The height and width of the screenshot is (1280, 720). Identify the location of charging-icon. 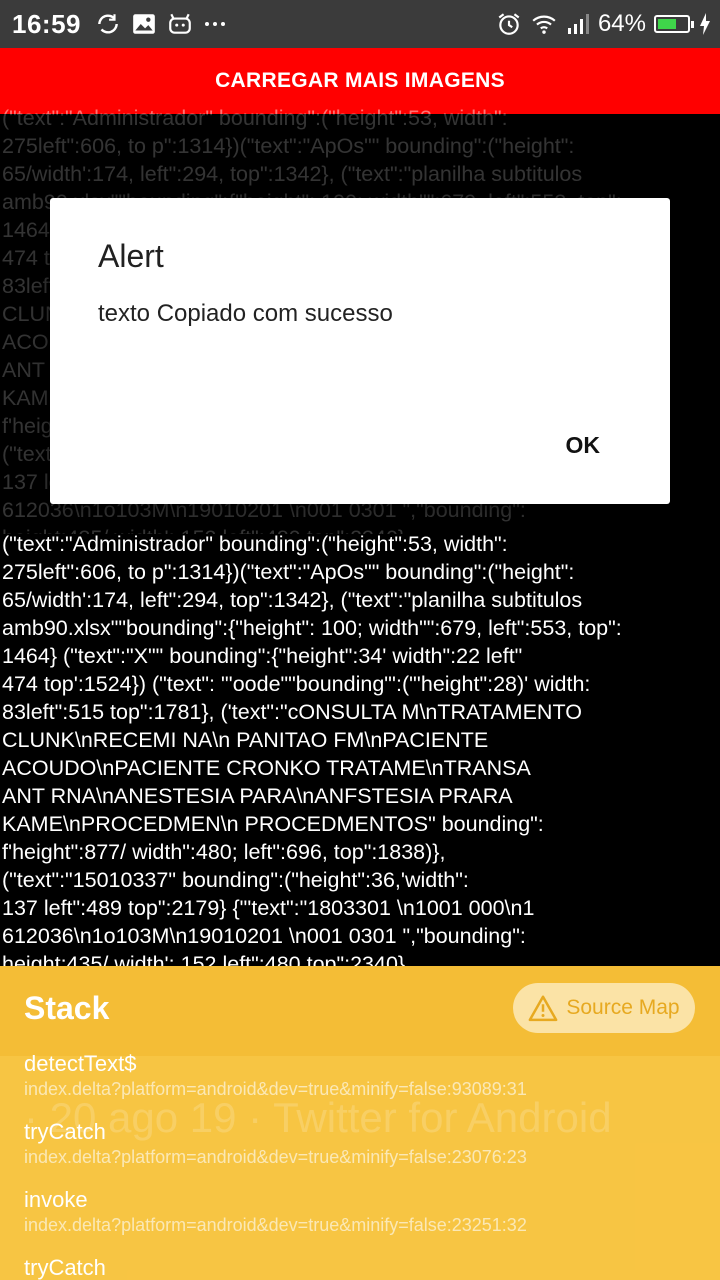
(705, 24).